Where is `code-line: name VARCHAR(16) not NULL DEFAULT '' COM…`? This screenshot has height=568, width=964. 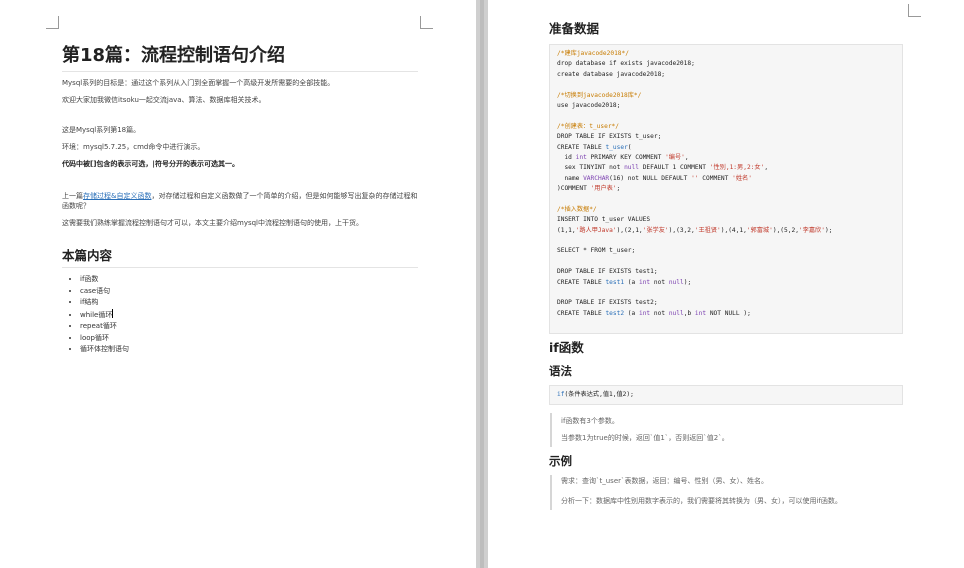 code-line: name VARCHAR(16) not NULL DEFAULT '' COM… is located at coordinates (726, 179).